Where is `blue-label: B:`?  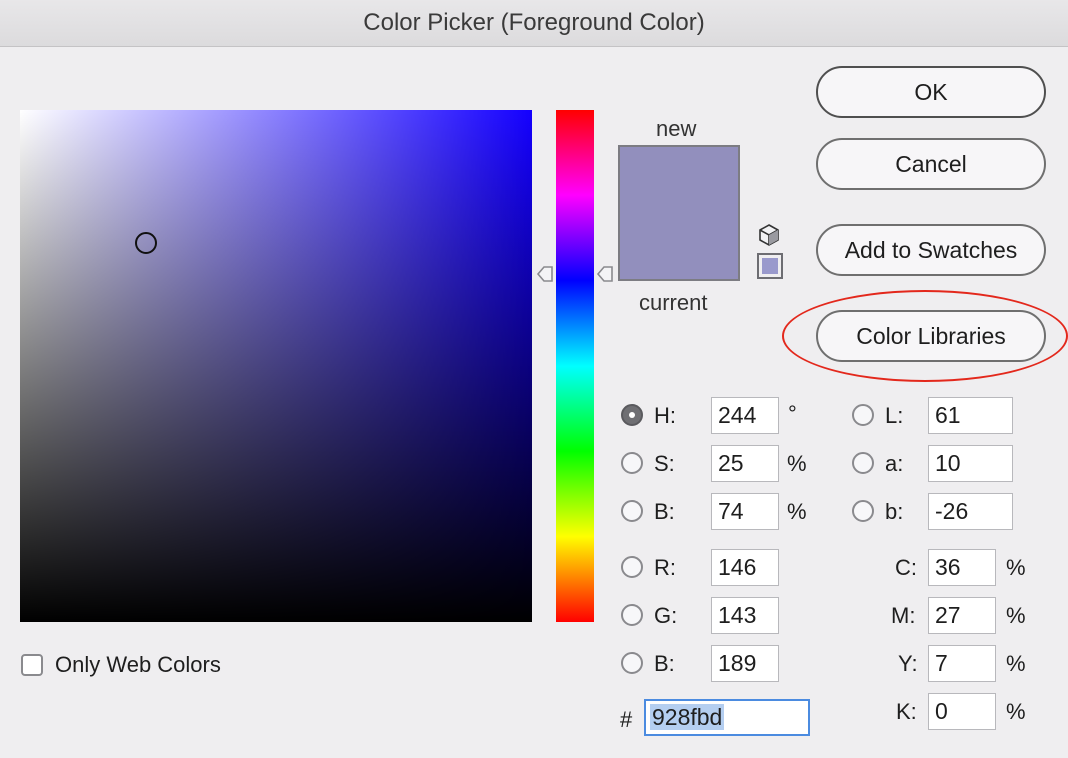
blue-label: B: is located at coordinates (664, 663).